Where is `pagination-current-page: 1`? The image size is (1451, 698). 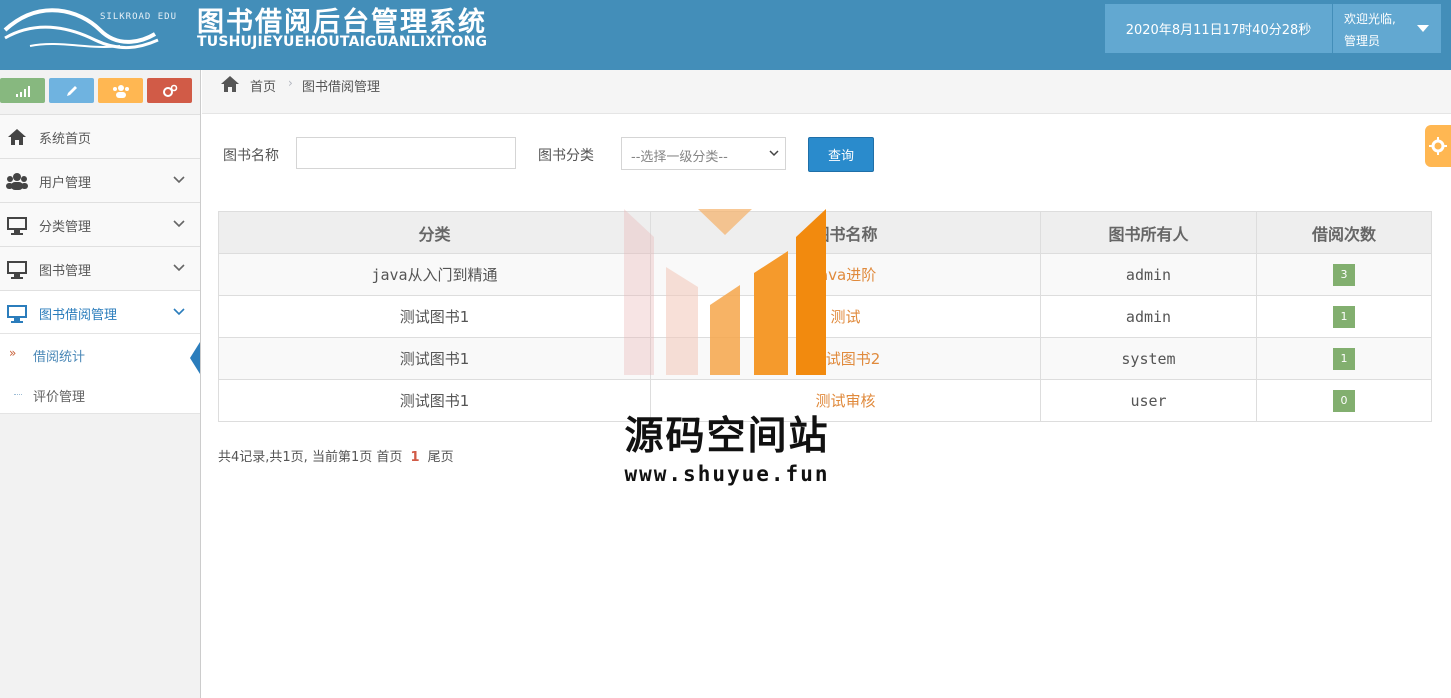
pagination-current-page: 1 is located at coordinates (414, 457).